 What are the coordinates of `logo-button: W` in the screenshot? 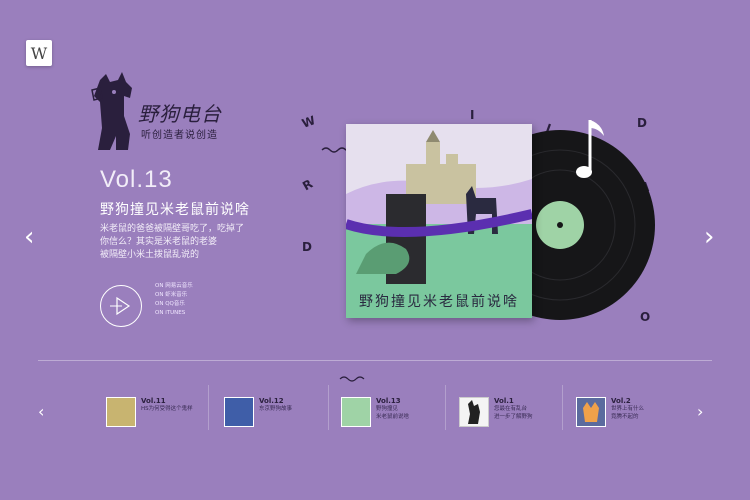 It's located at (39, 53).